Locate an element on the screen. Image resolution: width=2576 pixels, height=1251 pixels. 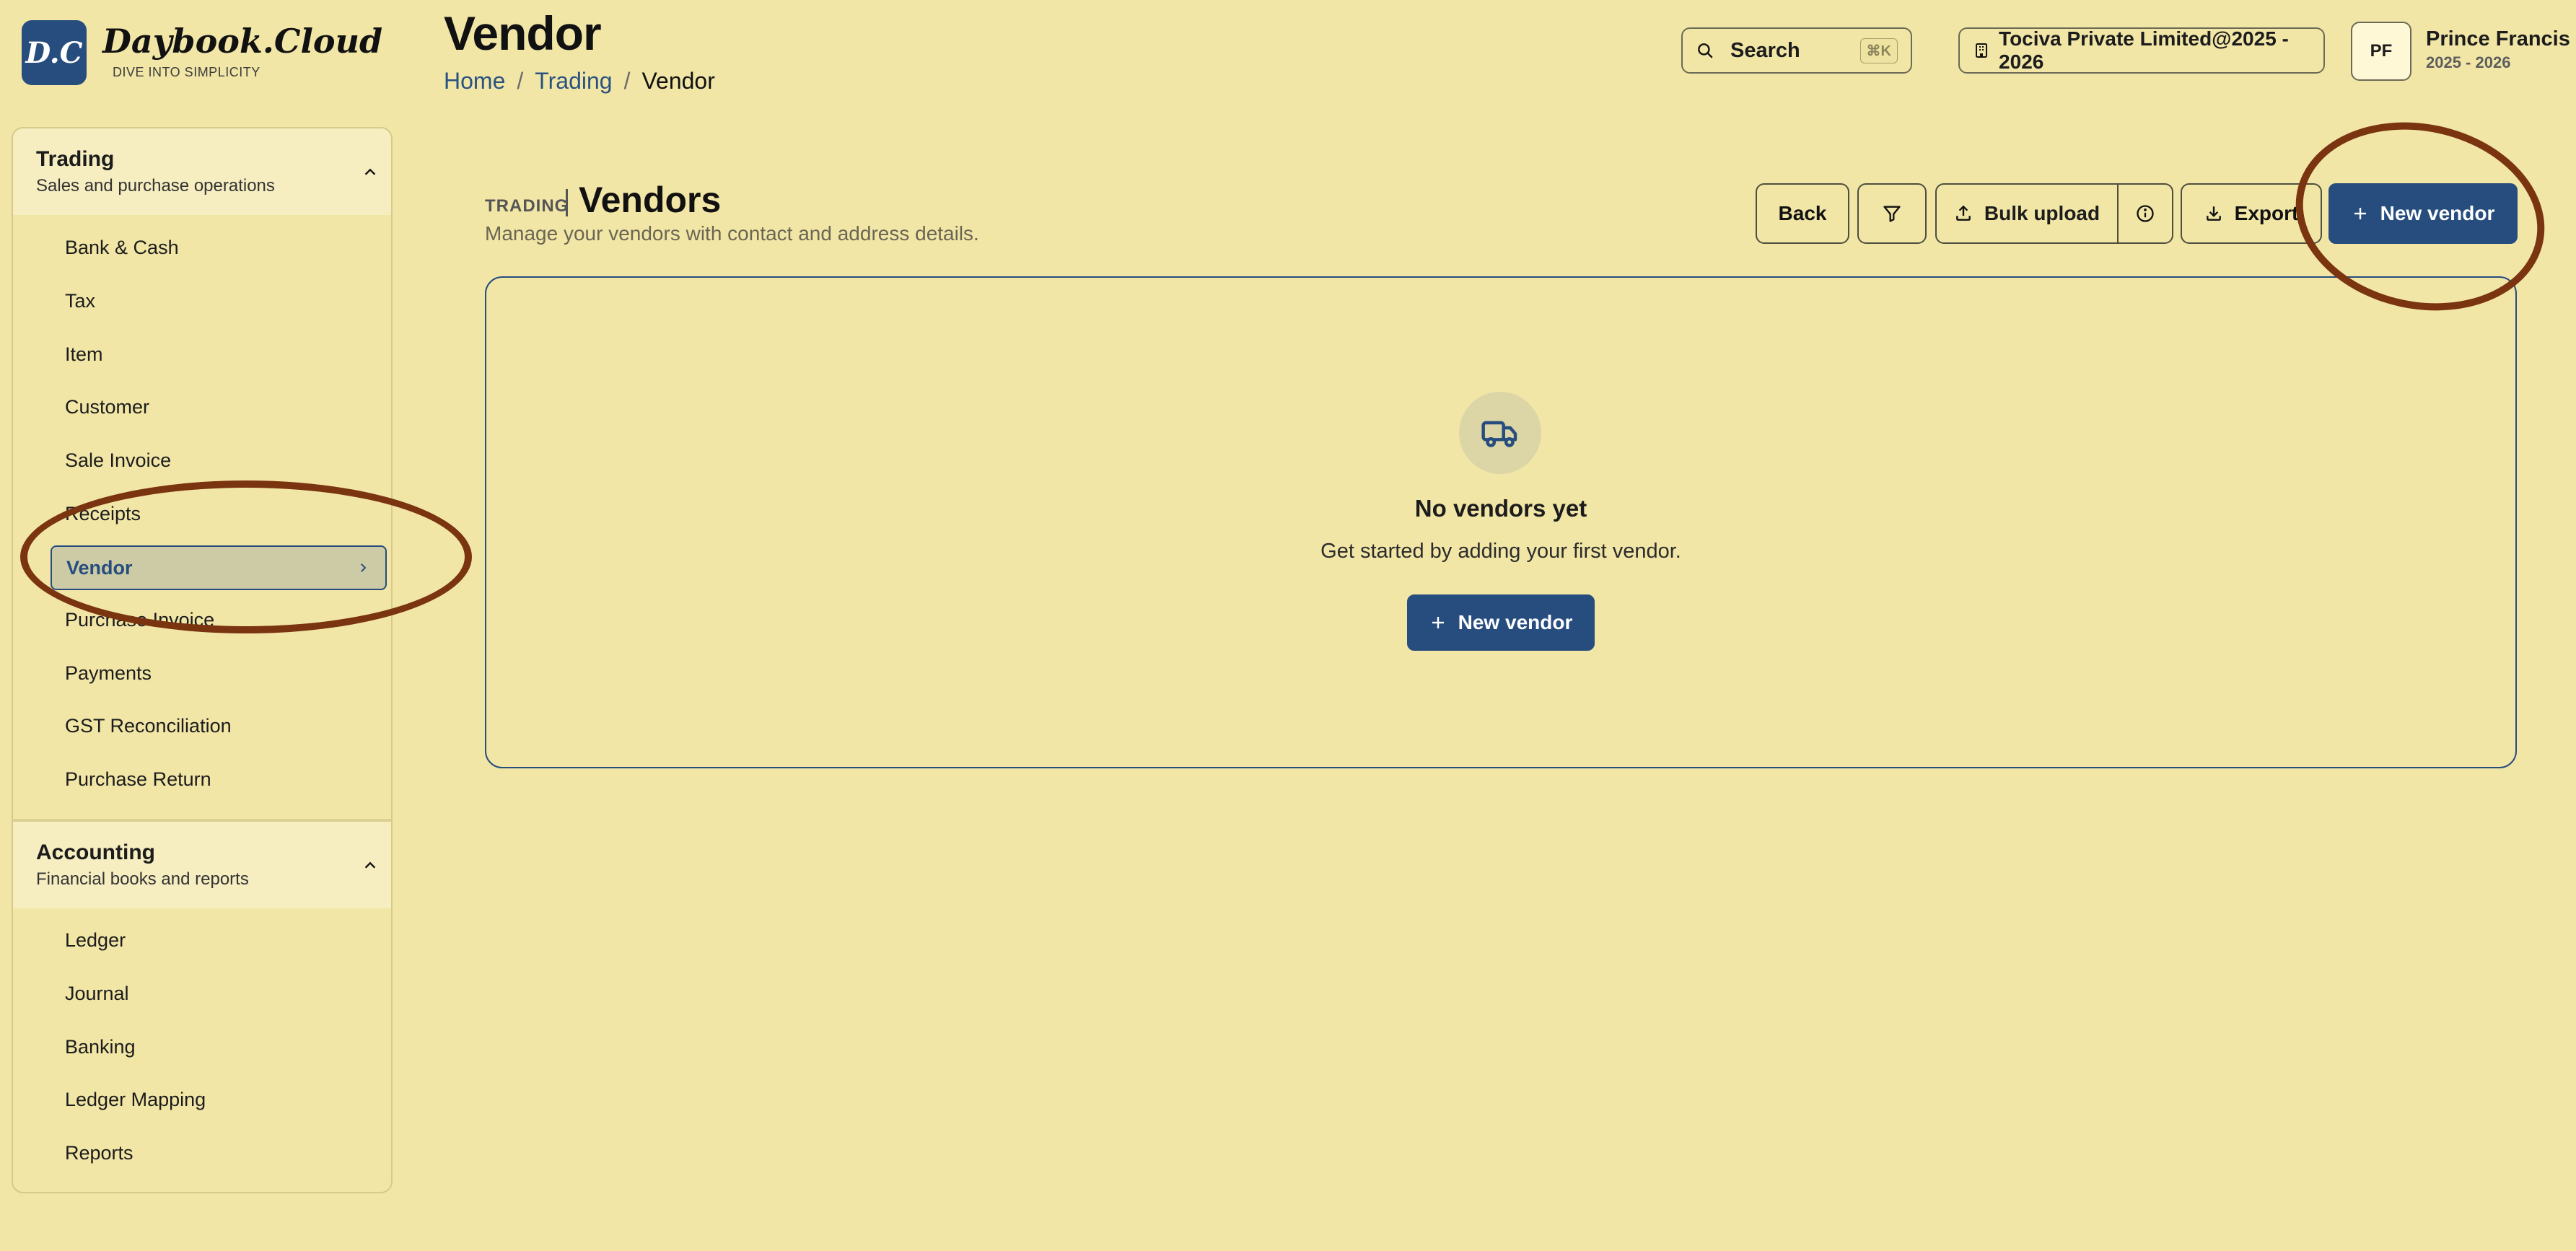
sidebar-item-purchase-return: Purchase Return is located at coordinates (138, 779).